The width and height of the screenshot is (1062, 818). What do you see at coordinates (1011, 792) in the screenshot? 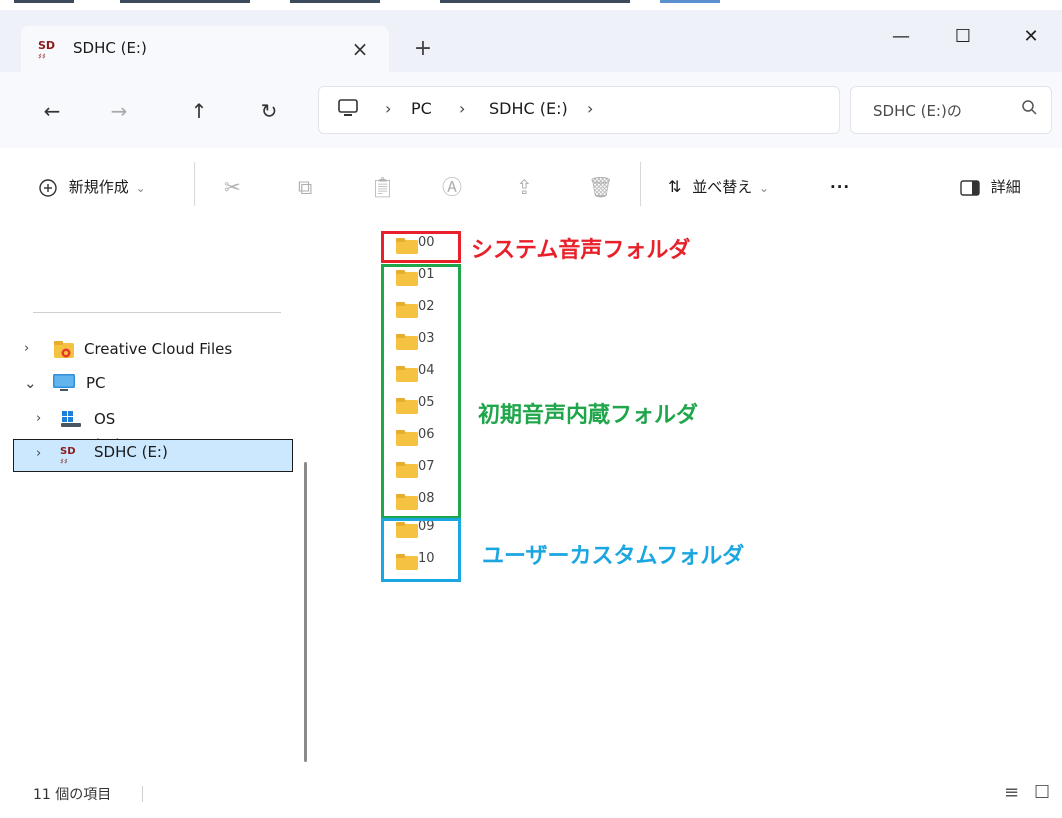
I see `list-view-icon: ≡` at bounding box center [1011, 792].